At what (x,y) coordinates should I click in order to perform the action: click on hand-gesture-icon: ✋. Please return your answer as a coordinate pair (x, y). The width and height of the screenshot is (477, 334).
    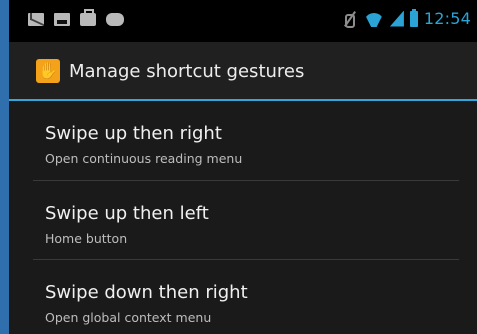
    Looking at the image, I should click on (48, 71).